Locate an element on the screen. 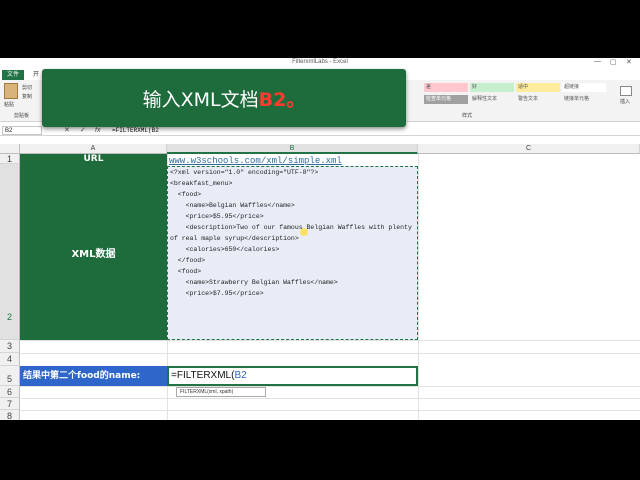 This screenshot has height=480, width=640. banner-message: 输入XML文档 is located at coordinates (200, 99).